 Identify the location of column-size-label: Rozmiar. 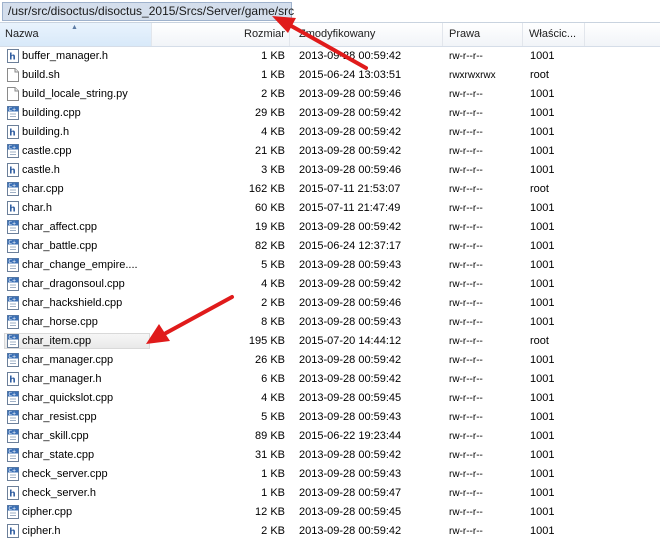
(264, 34).